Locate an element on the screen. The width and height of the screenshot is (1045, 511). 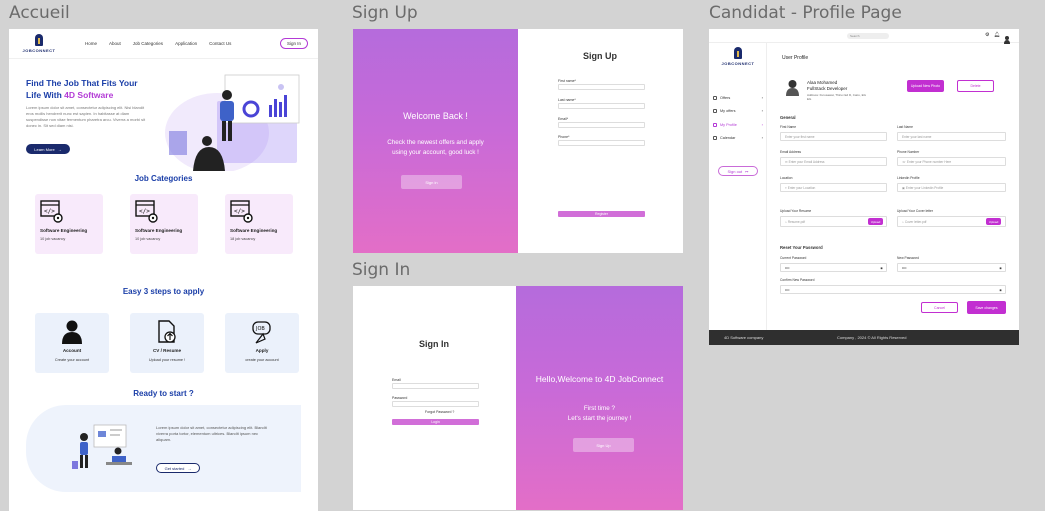
first-name-label: First name* is located at coordinates (567, 81).